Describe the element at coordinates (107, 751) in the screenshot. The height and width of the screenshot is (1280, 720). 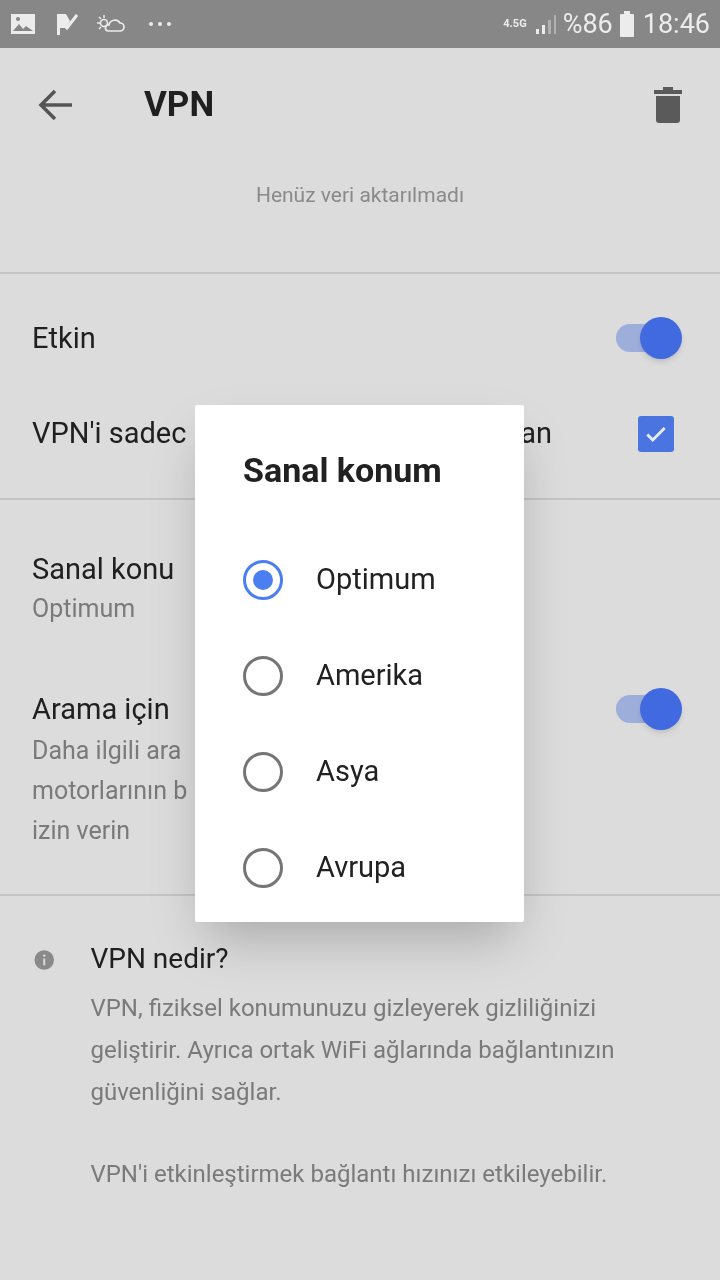
I see `setting-description: Daha ilgili ara` at that location.